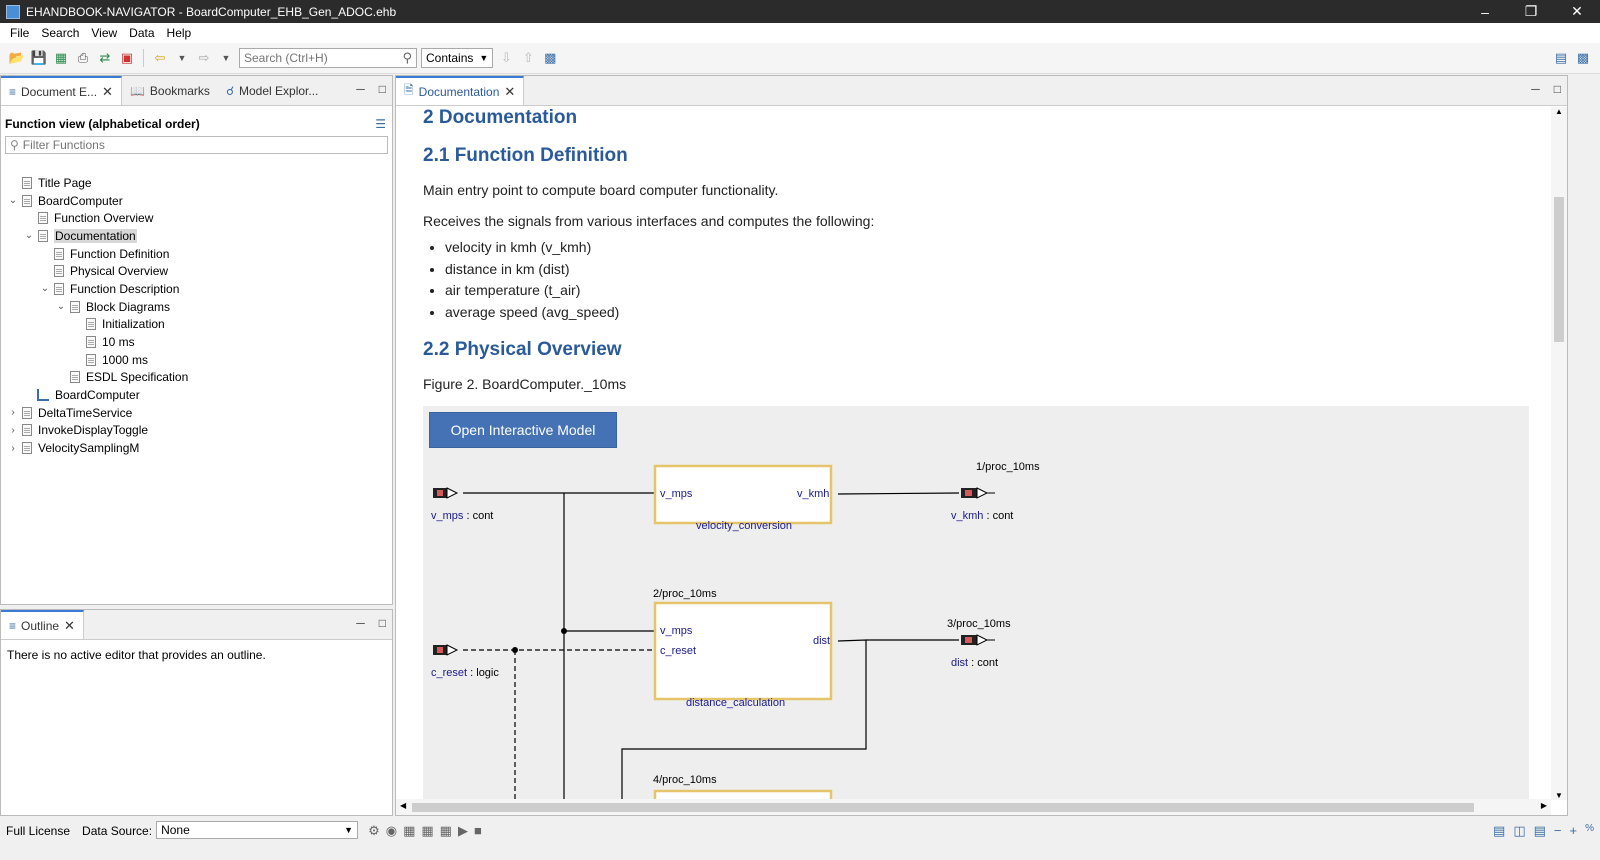 Image resolution: width=1600 pixels, height=860 pixels. Describe the element at coordinates (1499, 831) in the screenshot. I see `page-view-icon: ▤` at that location.